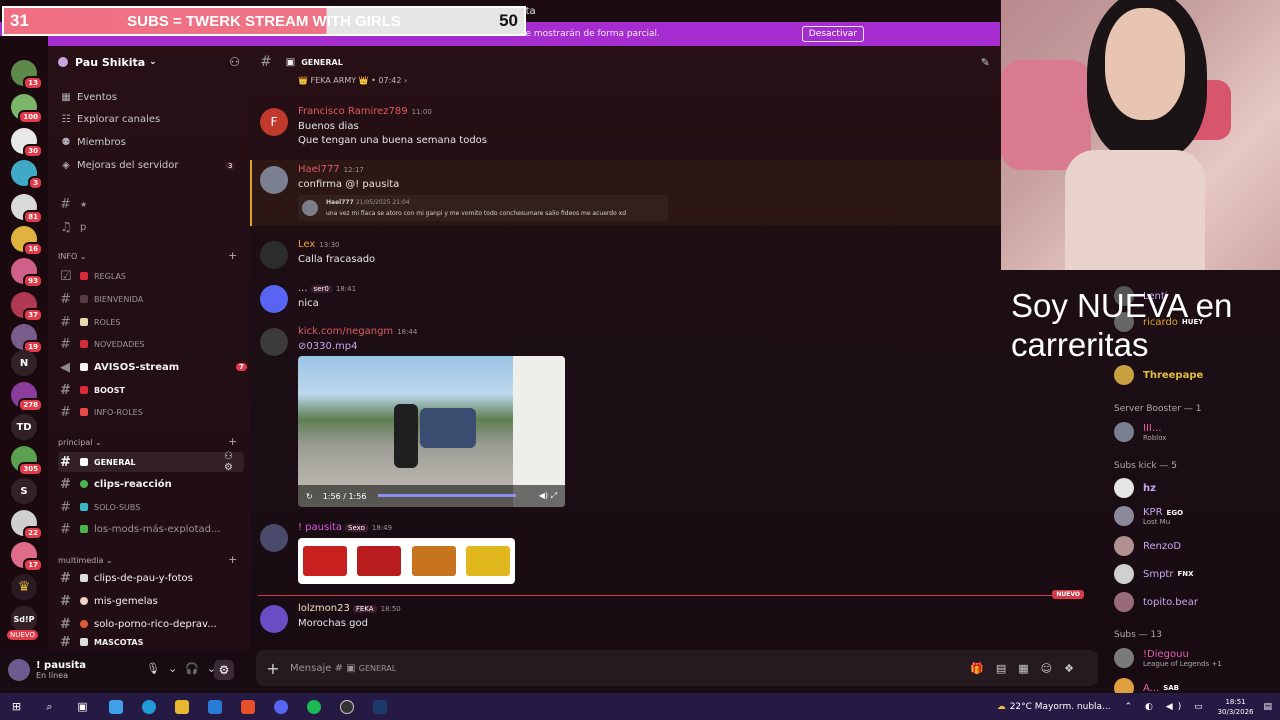 Image resolution: width=1280 pixels, height=720 pixels. I want to click on video-progress-bar, so click(447, 495).